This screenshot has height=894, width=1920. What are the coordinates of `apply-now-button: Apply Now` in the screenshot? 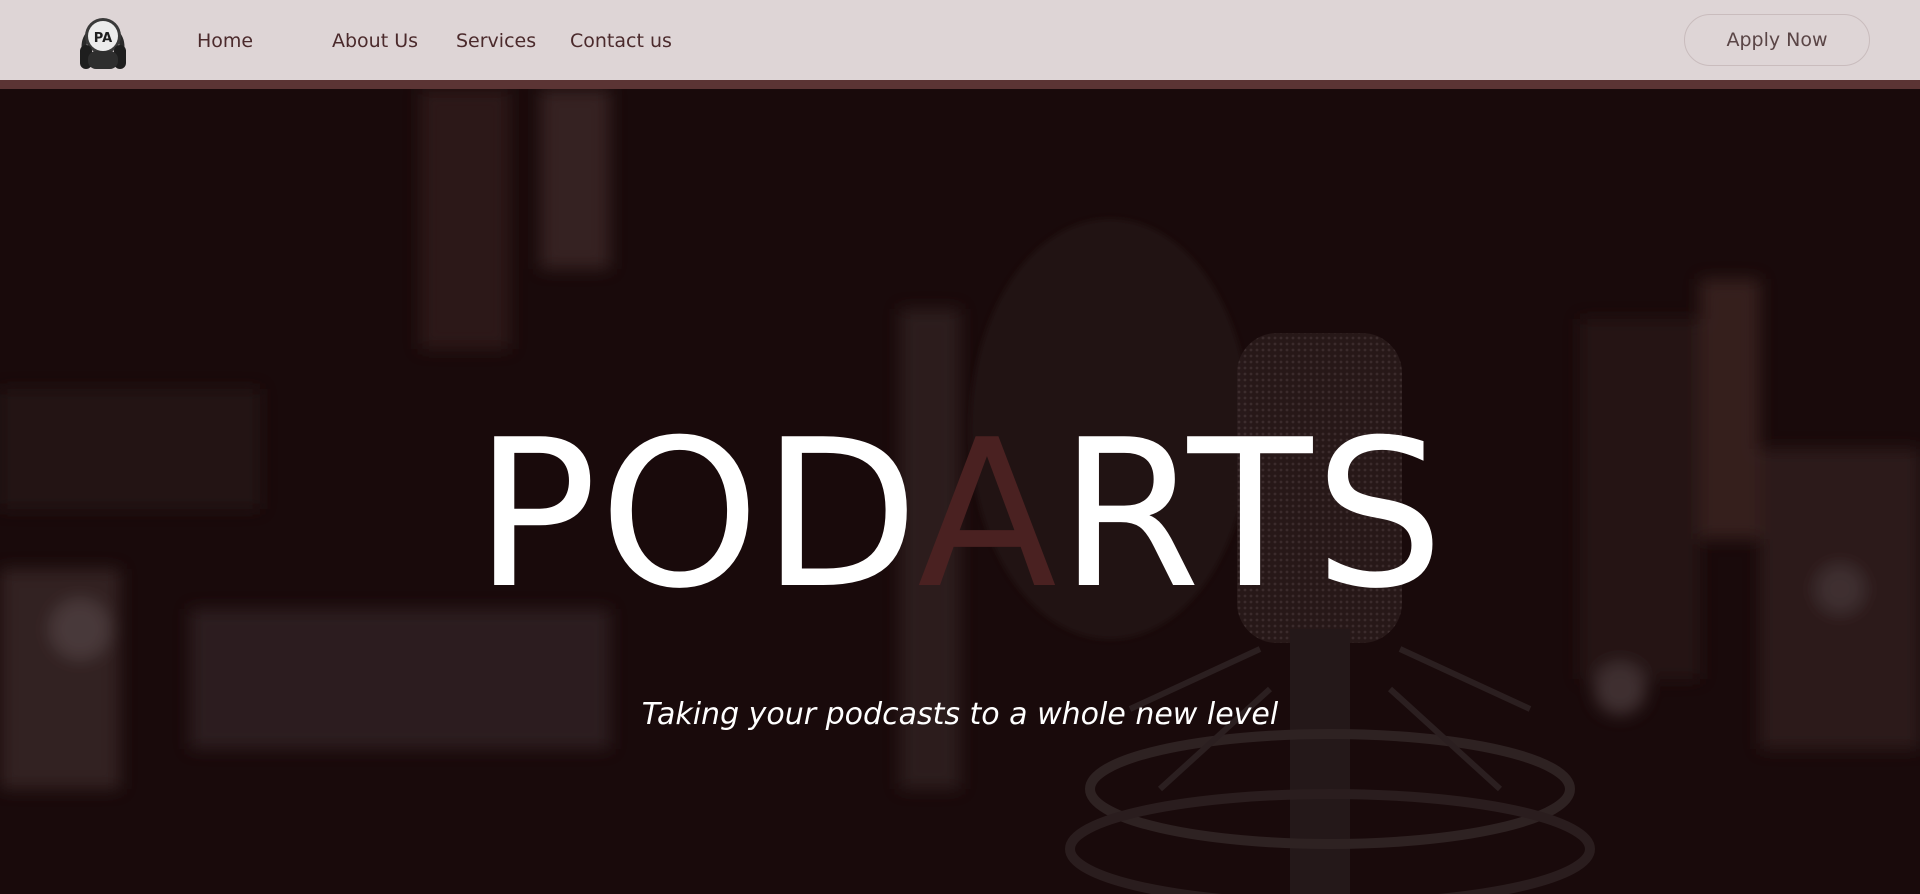 It's located at (1777, 40).